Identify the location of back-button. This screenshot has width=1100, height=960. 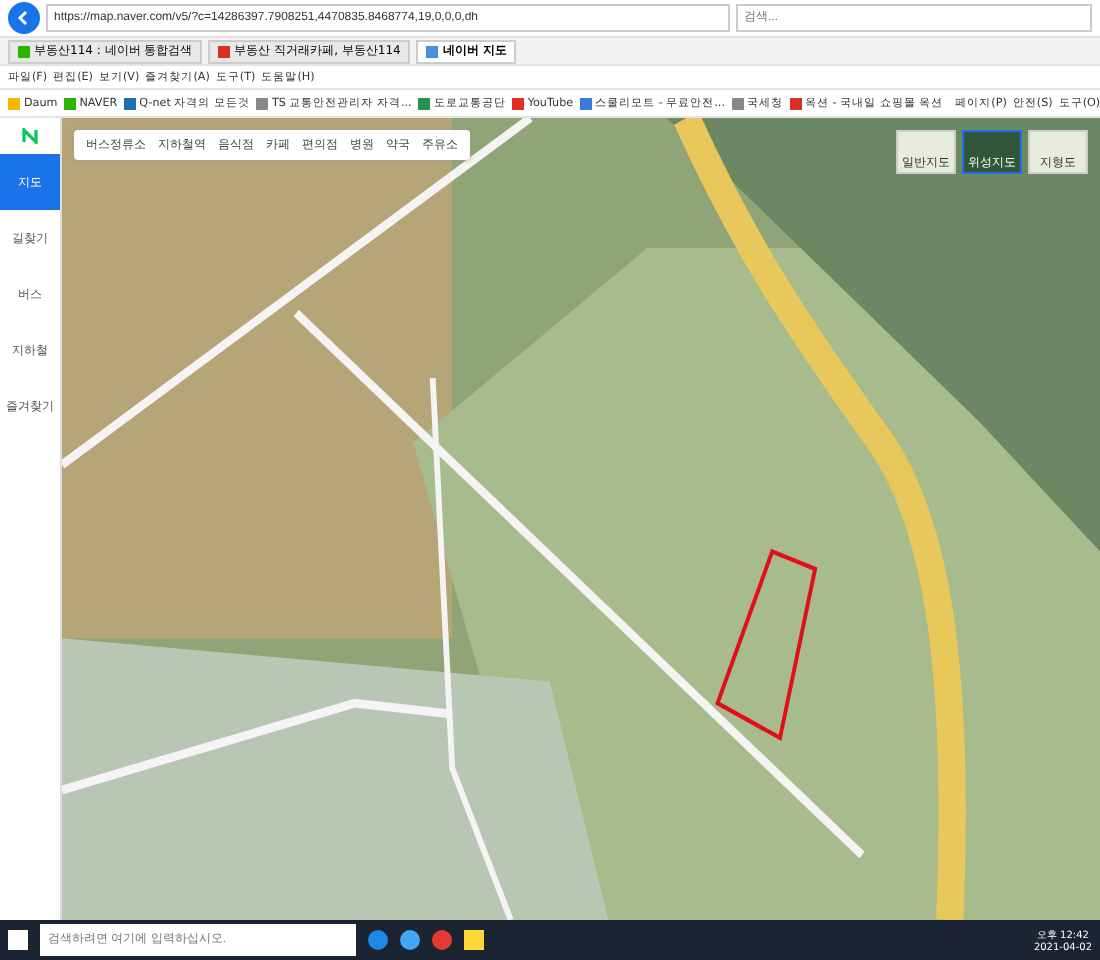
(24, 18).